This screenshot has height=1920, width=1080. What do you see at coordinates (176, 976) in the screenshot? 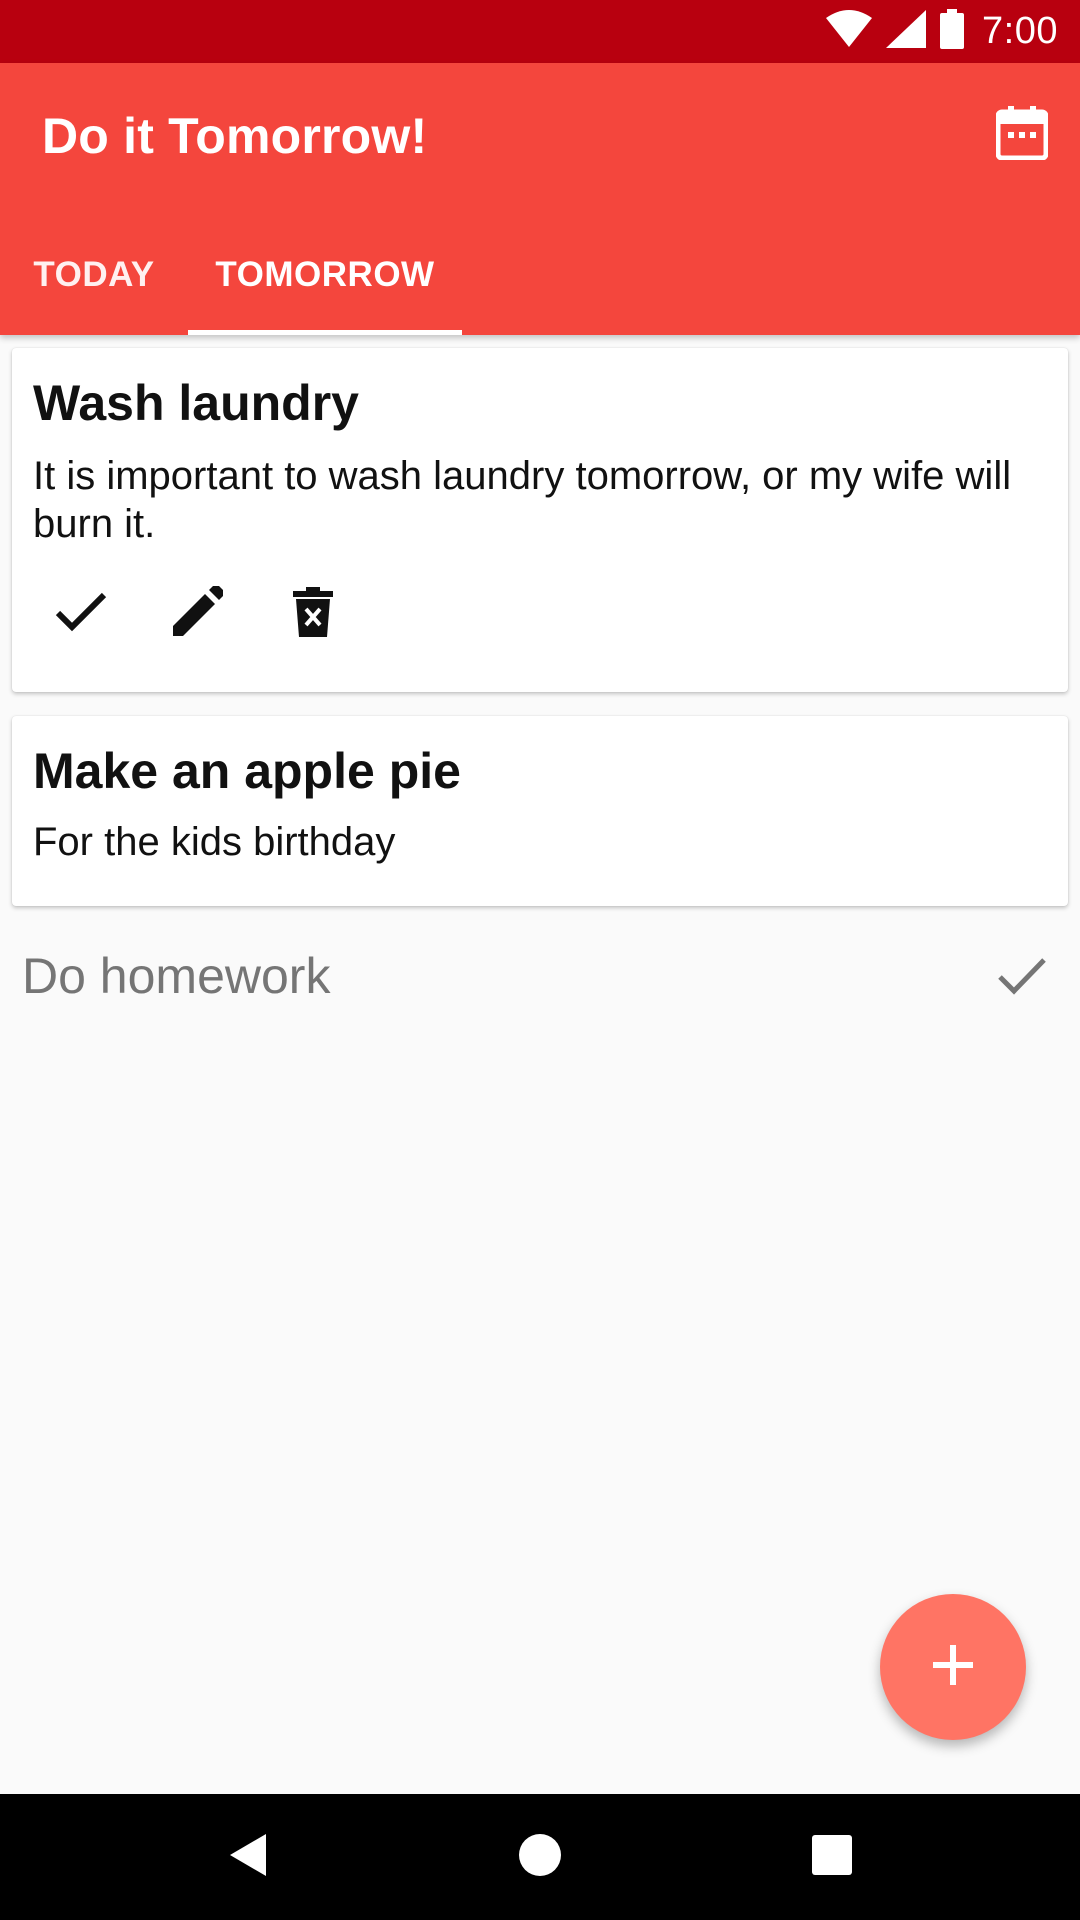
I see `done-task-title: Do homework` at bounding box center [176, 976].